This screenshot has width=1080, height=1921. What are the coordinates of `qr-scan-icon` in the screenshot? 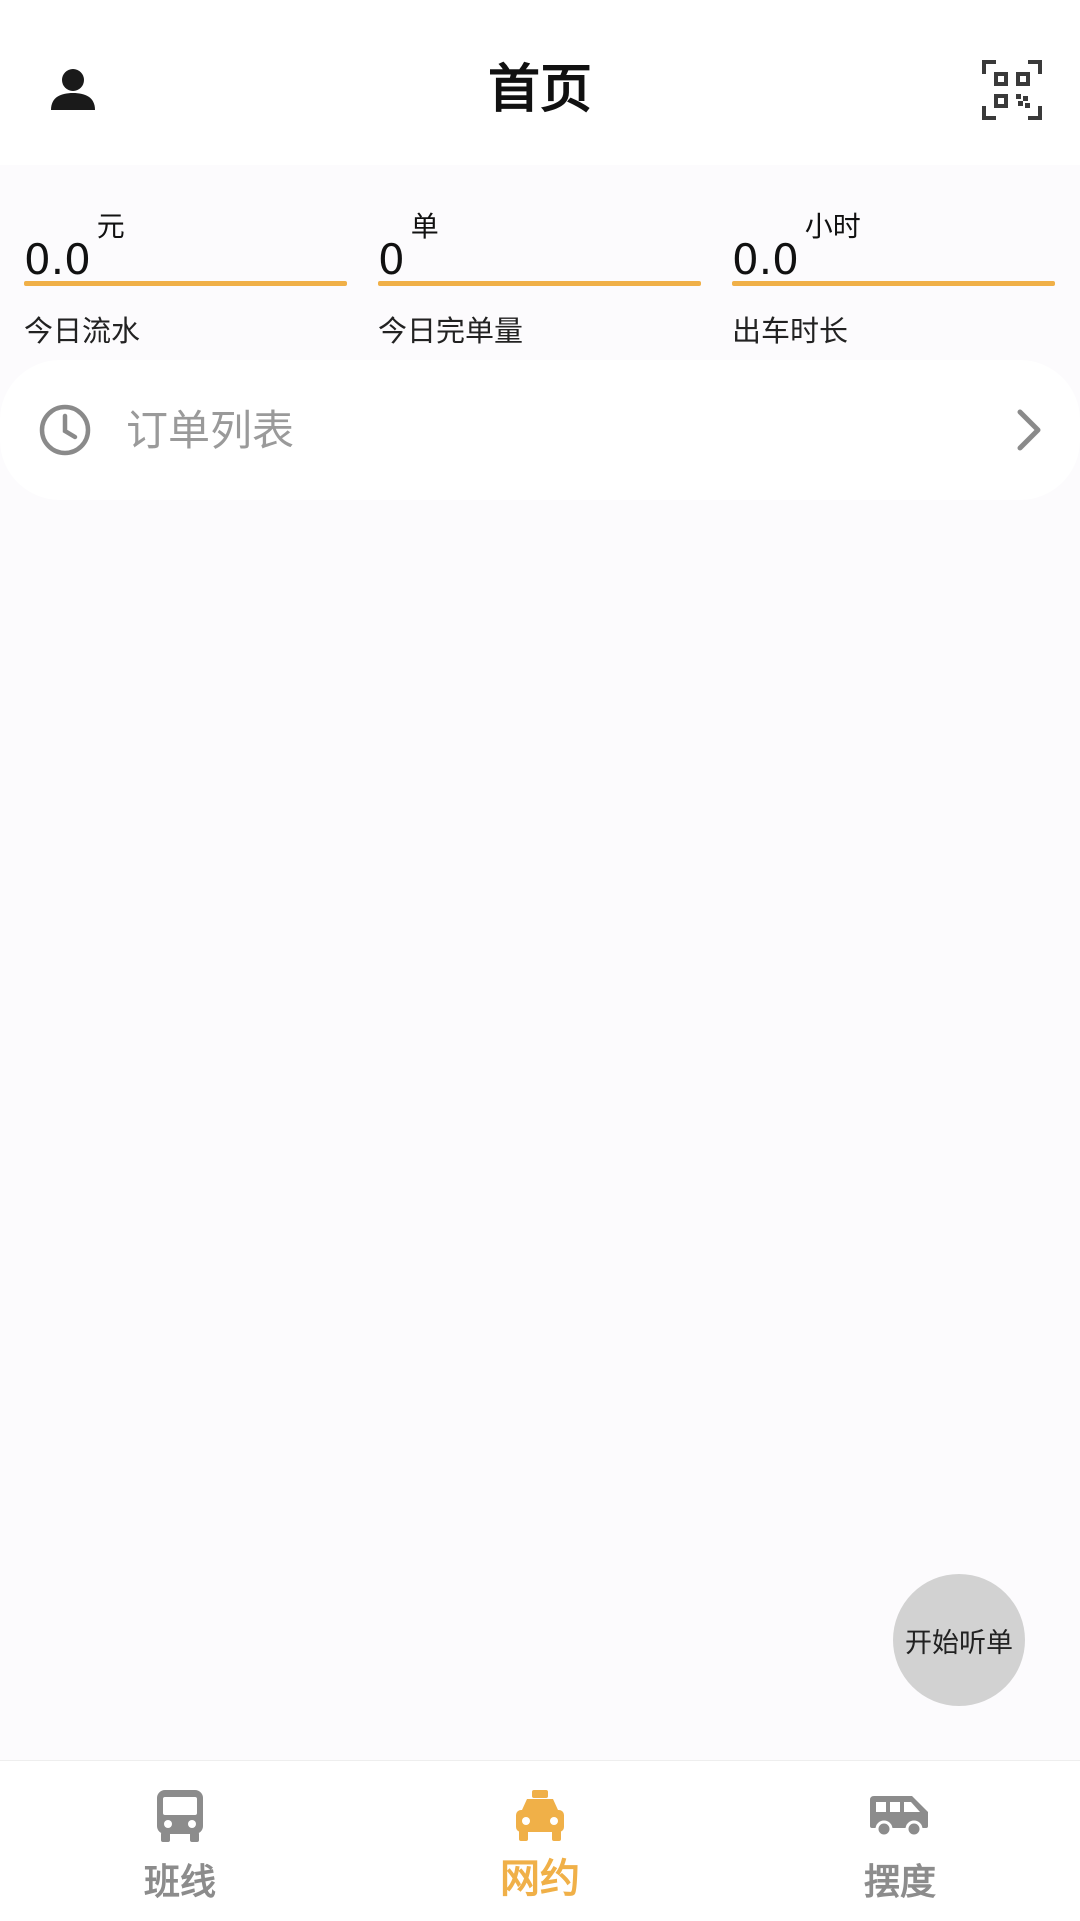 It's located at (1012, 90).